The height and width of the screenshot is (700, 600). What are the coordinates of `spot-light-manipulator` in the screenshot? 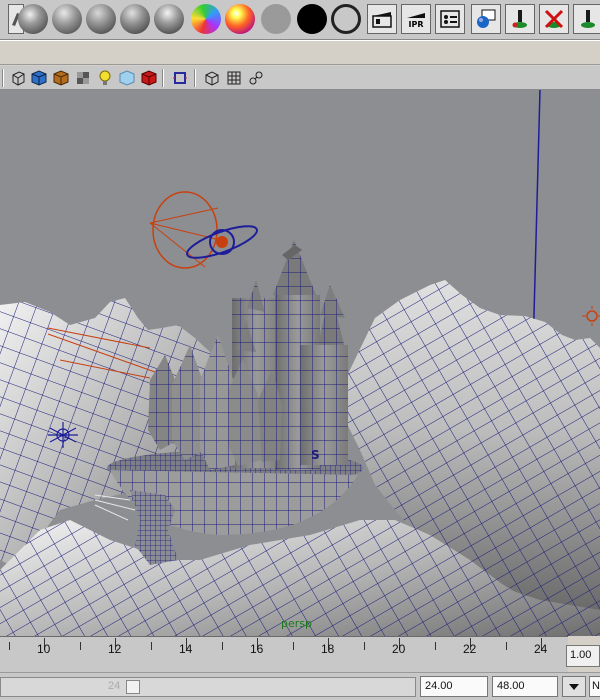 It's located at (203, 230).